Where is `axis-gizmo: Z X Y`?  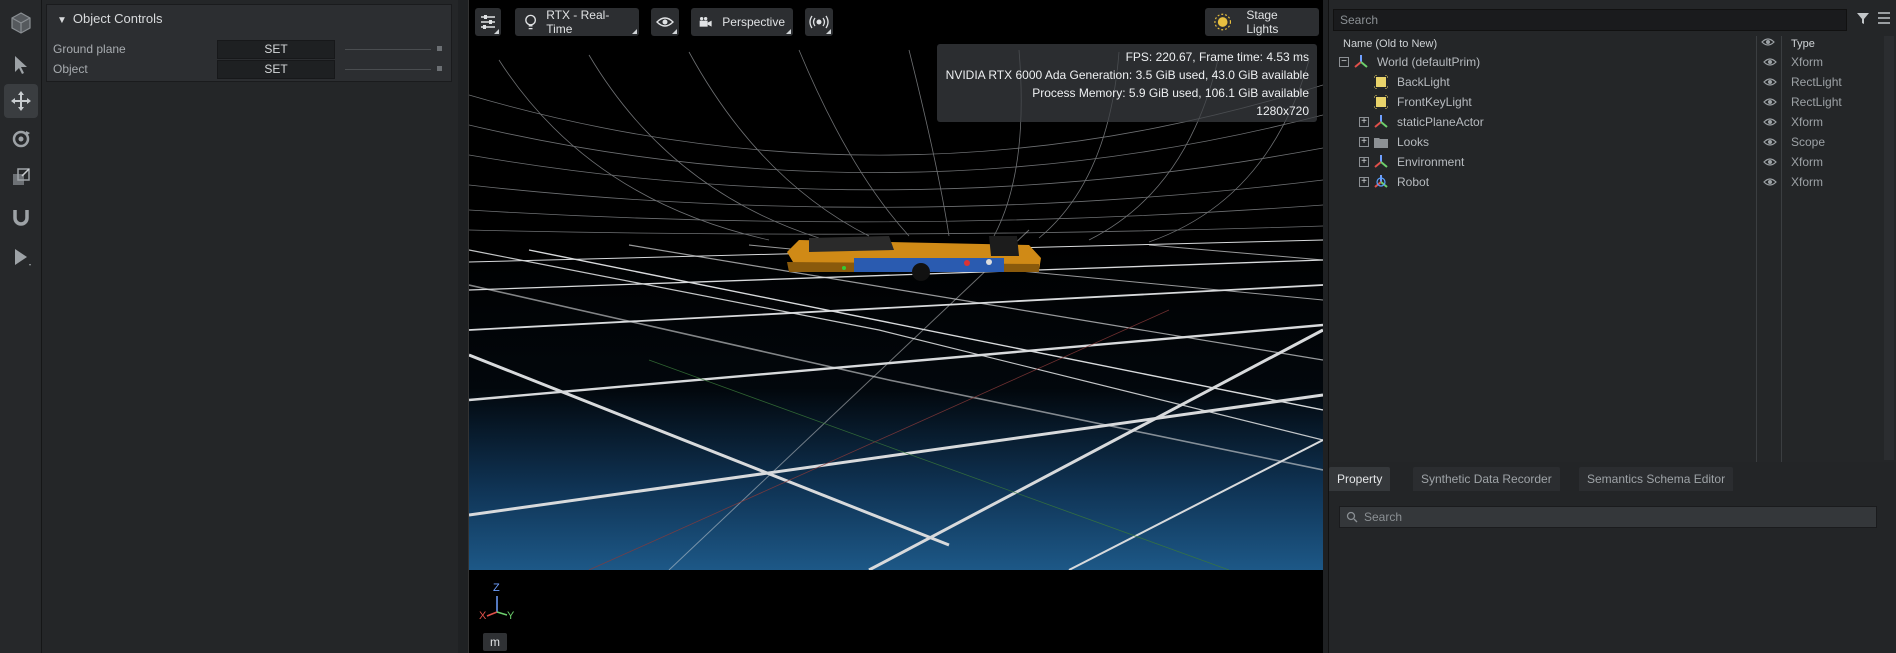
axis-gizmo: Z X Y is located at coordinates (497, 604).